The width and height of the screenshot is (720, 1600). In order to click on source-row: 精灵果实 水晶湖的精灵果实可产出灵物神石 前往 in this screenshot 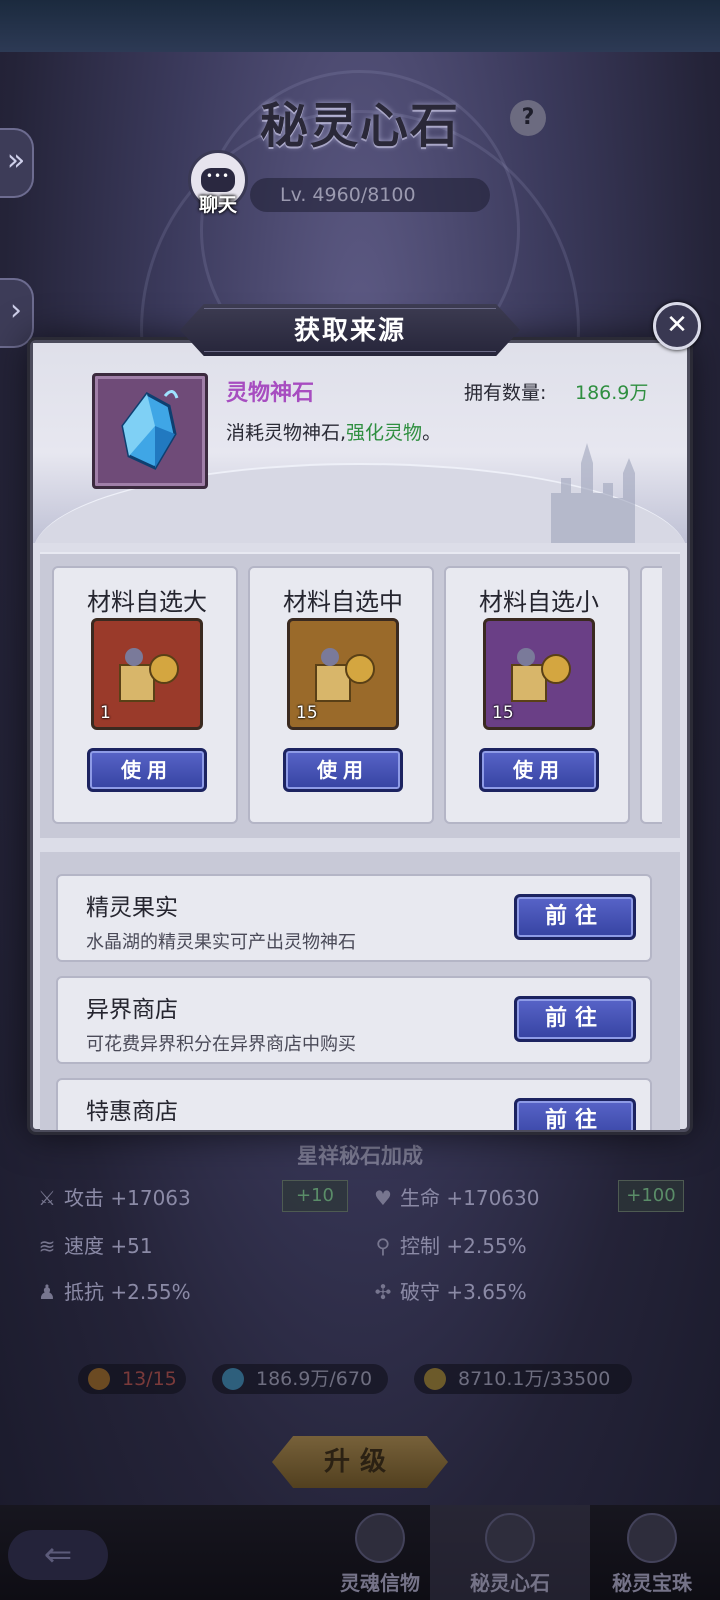, I will do `click(354, 918)`.